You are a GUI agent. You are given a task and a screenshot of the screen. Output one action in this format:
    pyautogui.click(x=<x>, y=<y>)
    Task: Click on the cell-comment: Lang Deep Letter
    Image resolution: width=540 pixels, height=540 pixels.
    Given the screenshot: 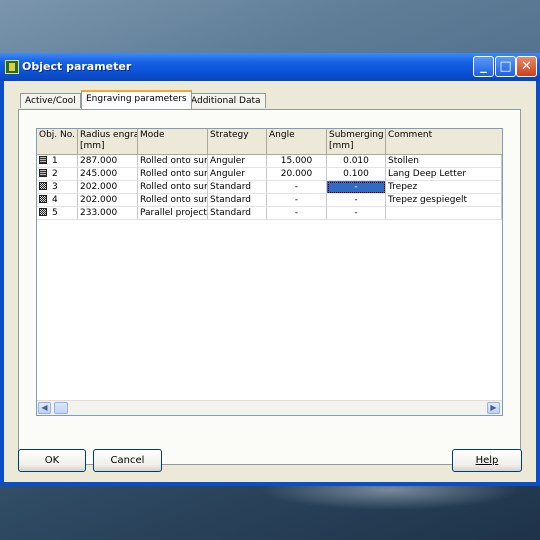 What is the action you would take?
    pyautogui.click(x=444, y=174)
    